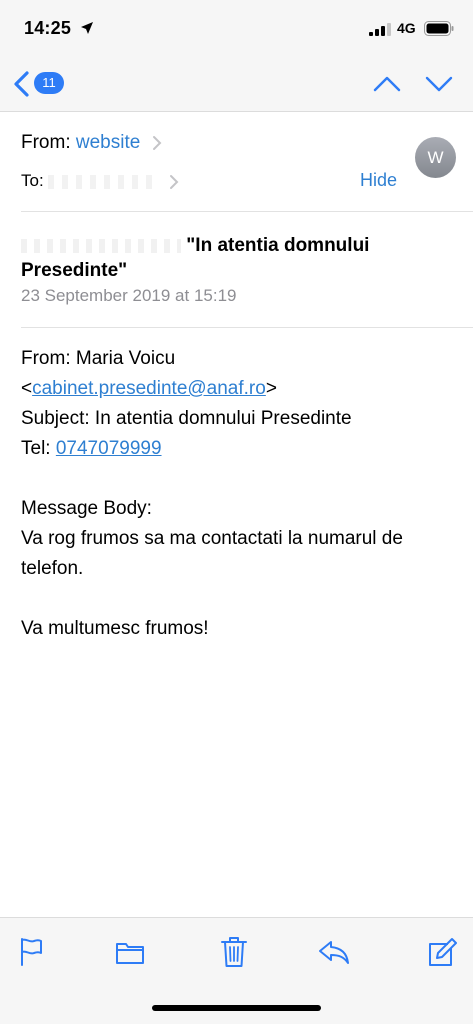  What do you see at coordinates (108, 142) in the screenshot?
I see `from-sender: website` at bounding box center [108, 142].